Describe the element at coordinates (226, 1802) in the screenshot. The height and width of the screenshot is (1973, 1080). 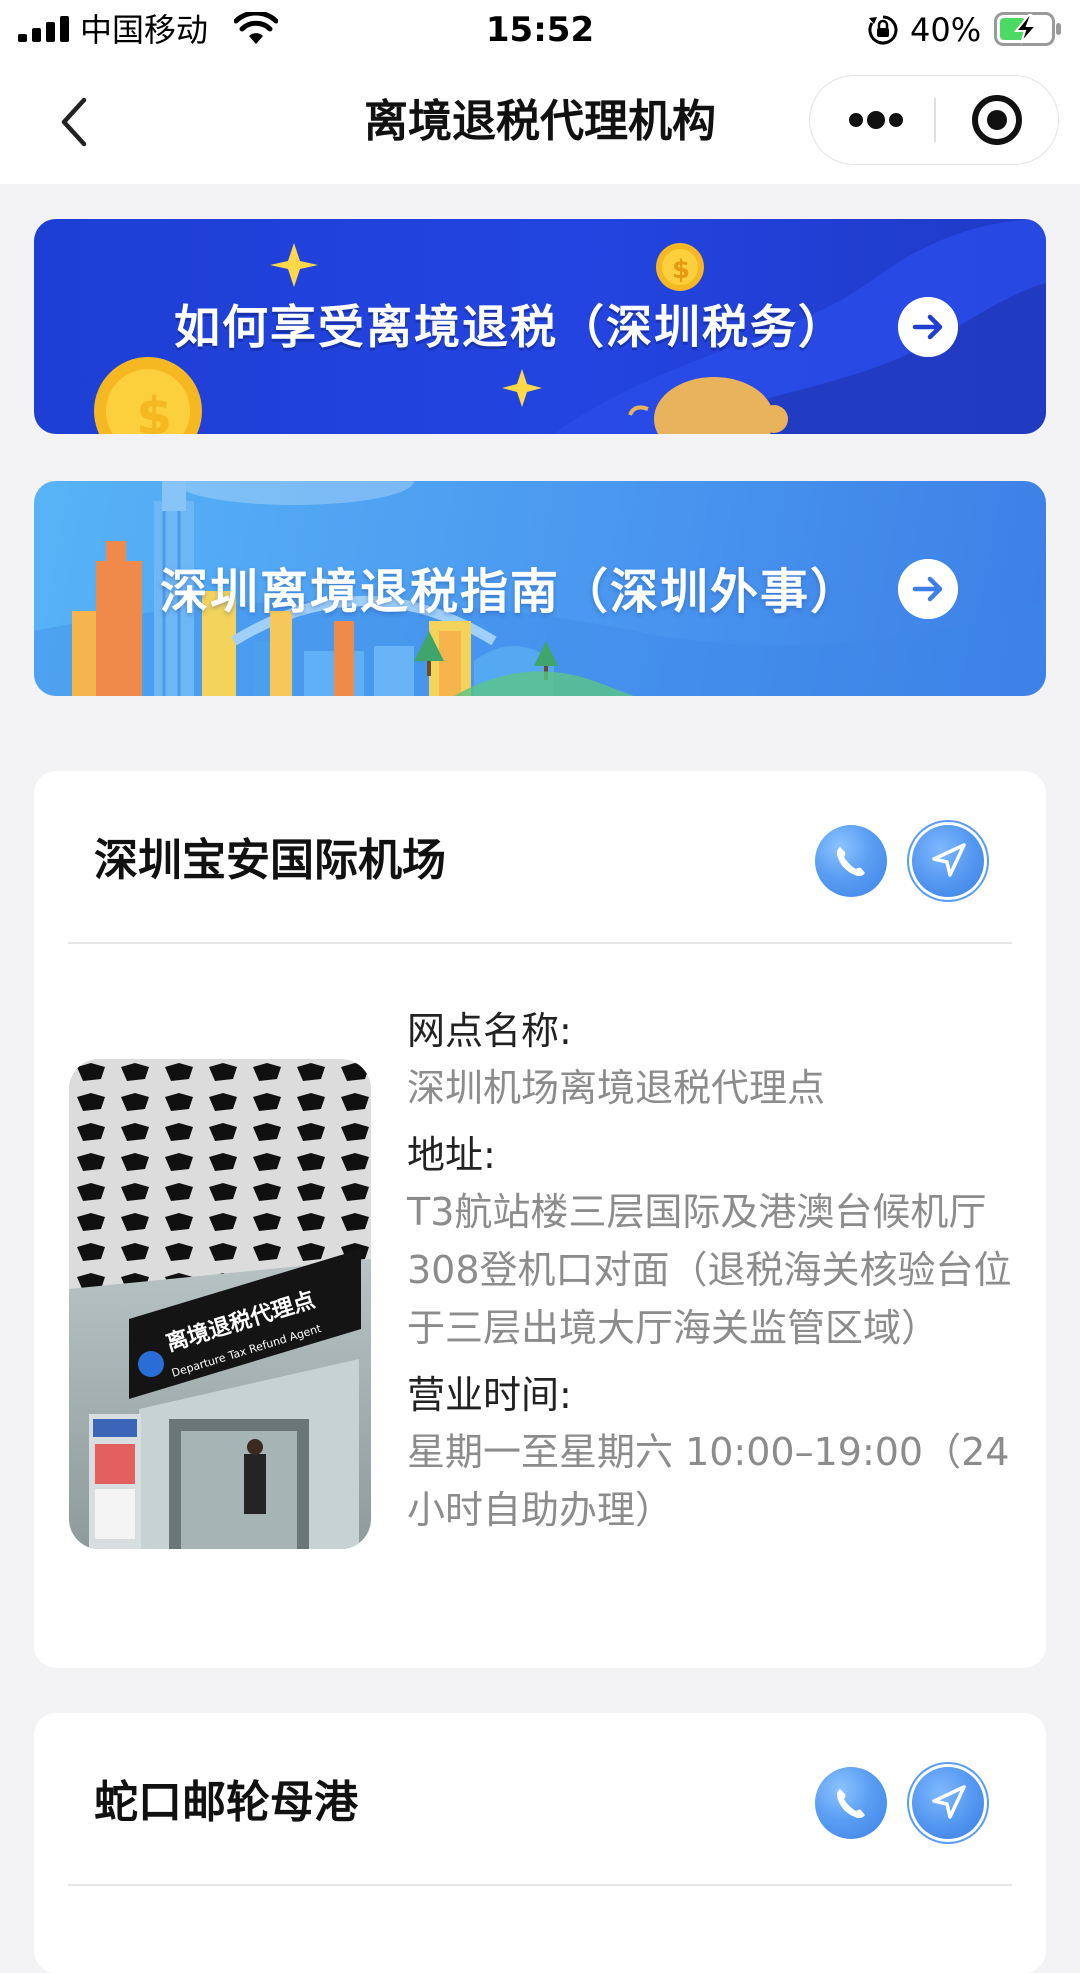
I see `agency-name: 蛇口邮轮母港` at that location.